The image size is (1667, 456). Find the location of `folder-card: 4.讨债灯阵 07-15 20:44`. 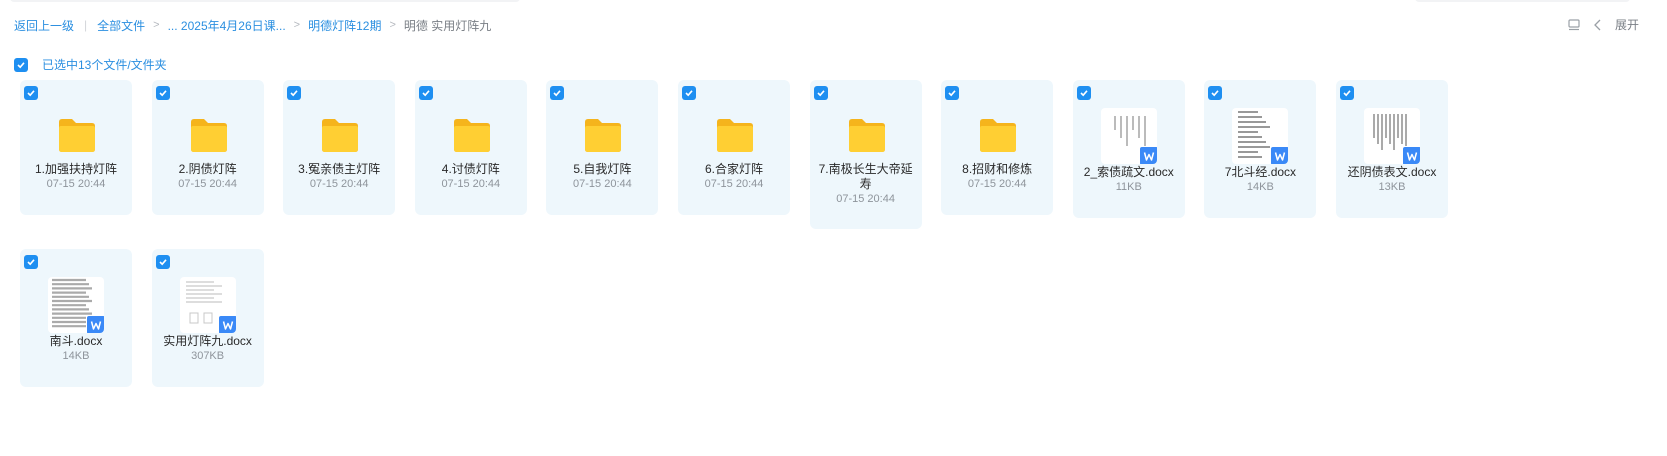

folder-card: 4.讨债灯阵 07-15 20:44 is located at coordinates (470, 147).